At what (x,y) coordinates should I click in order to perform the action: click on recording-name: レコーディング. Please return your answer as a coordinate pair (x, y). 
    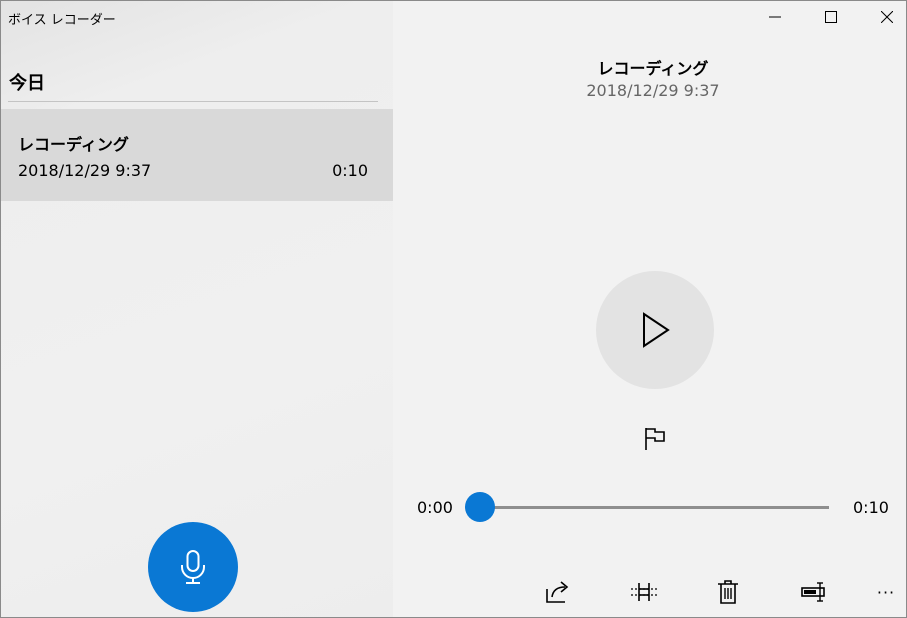
    Looking at the image, I should click on (73, 144).